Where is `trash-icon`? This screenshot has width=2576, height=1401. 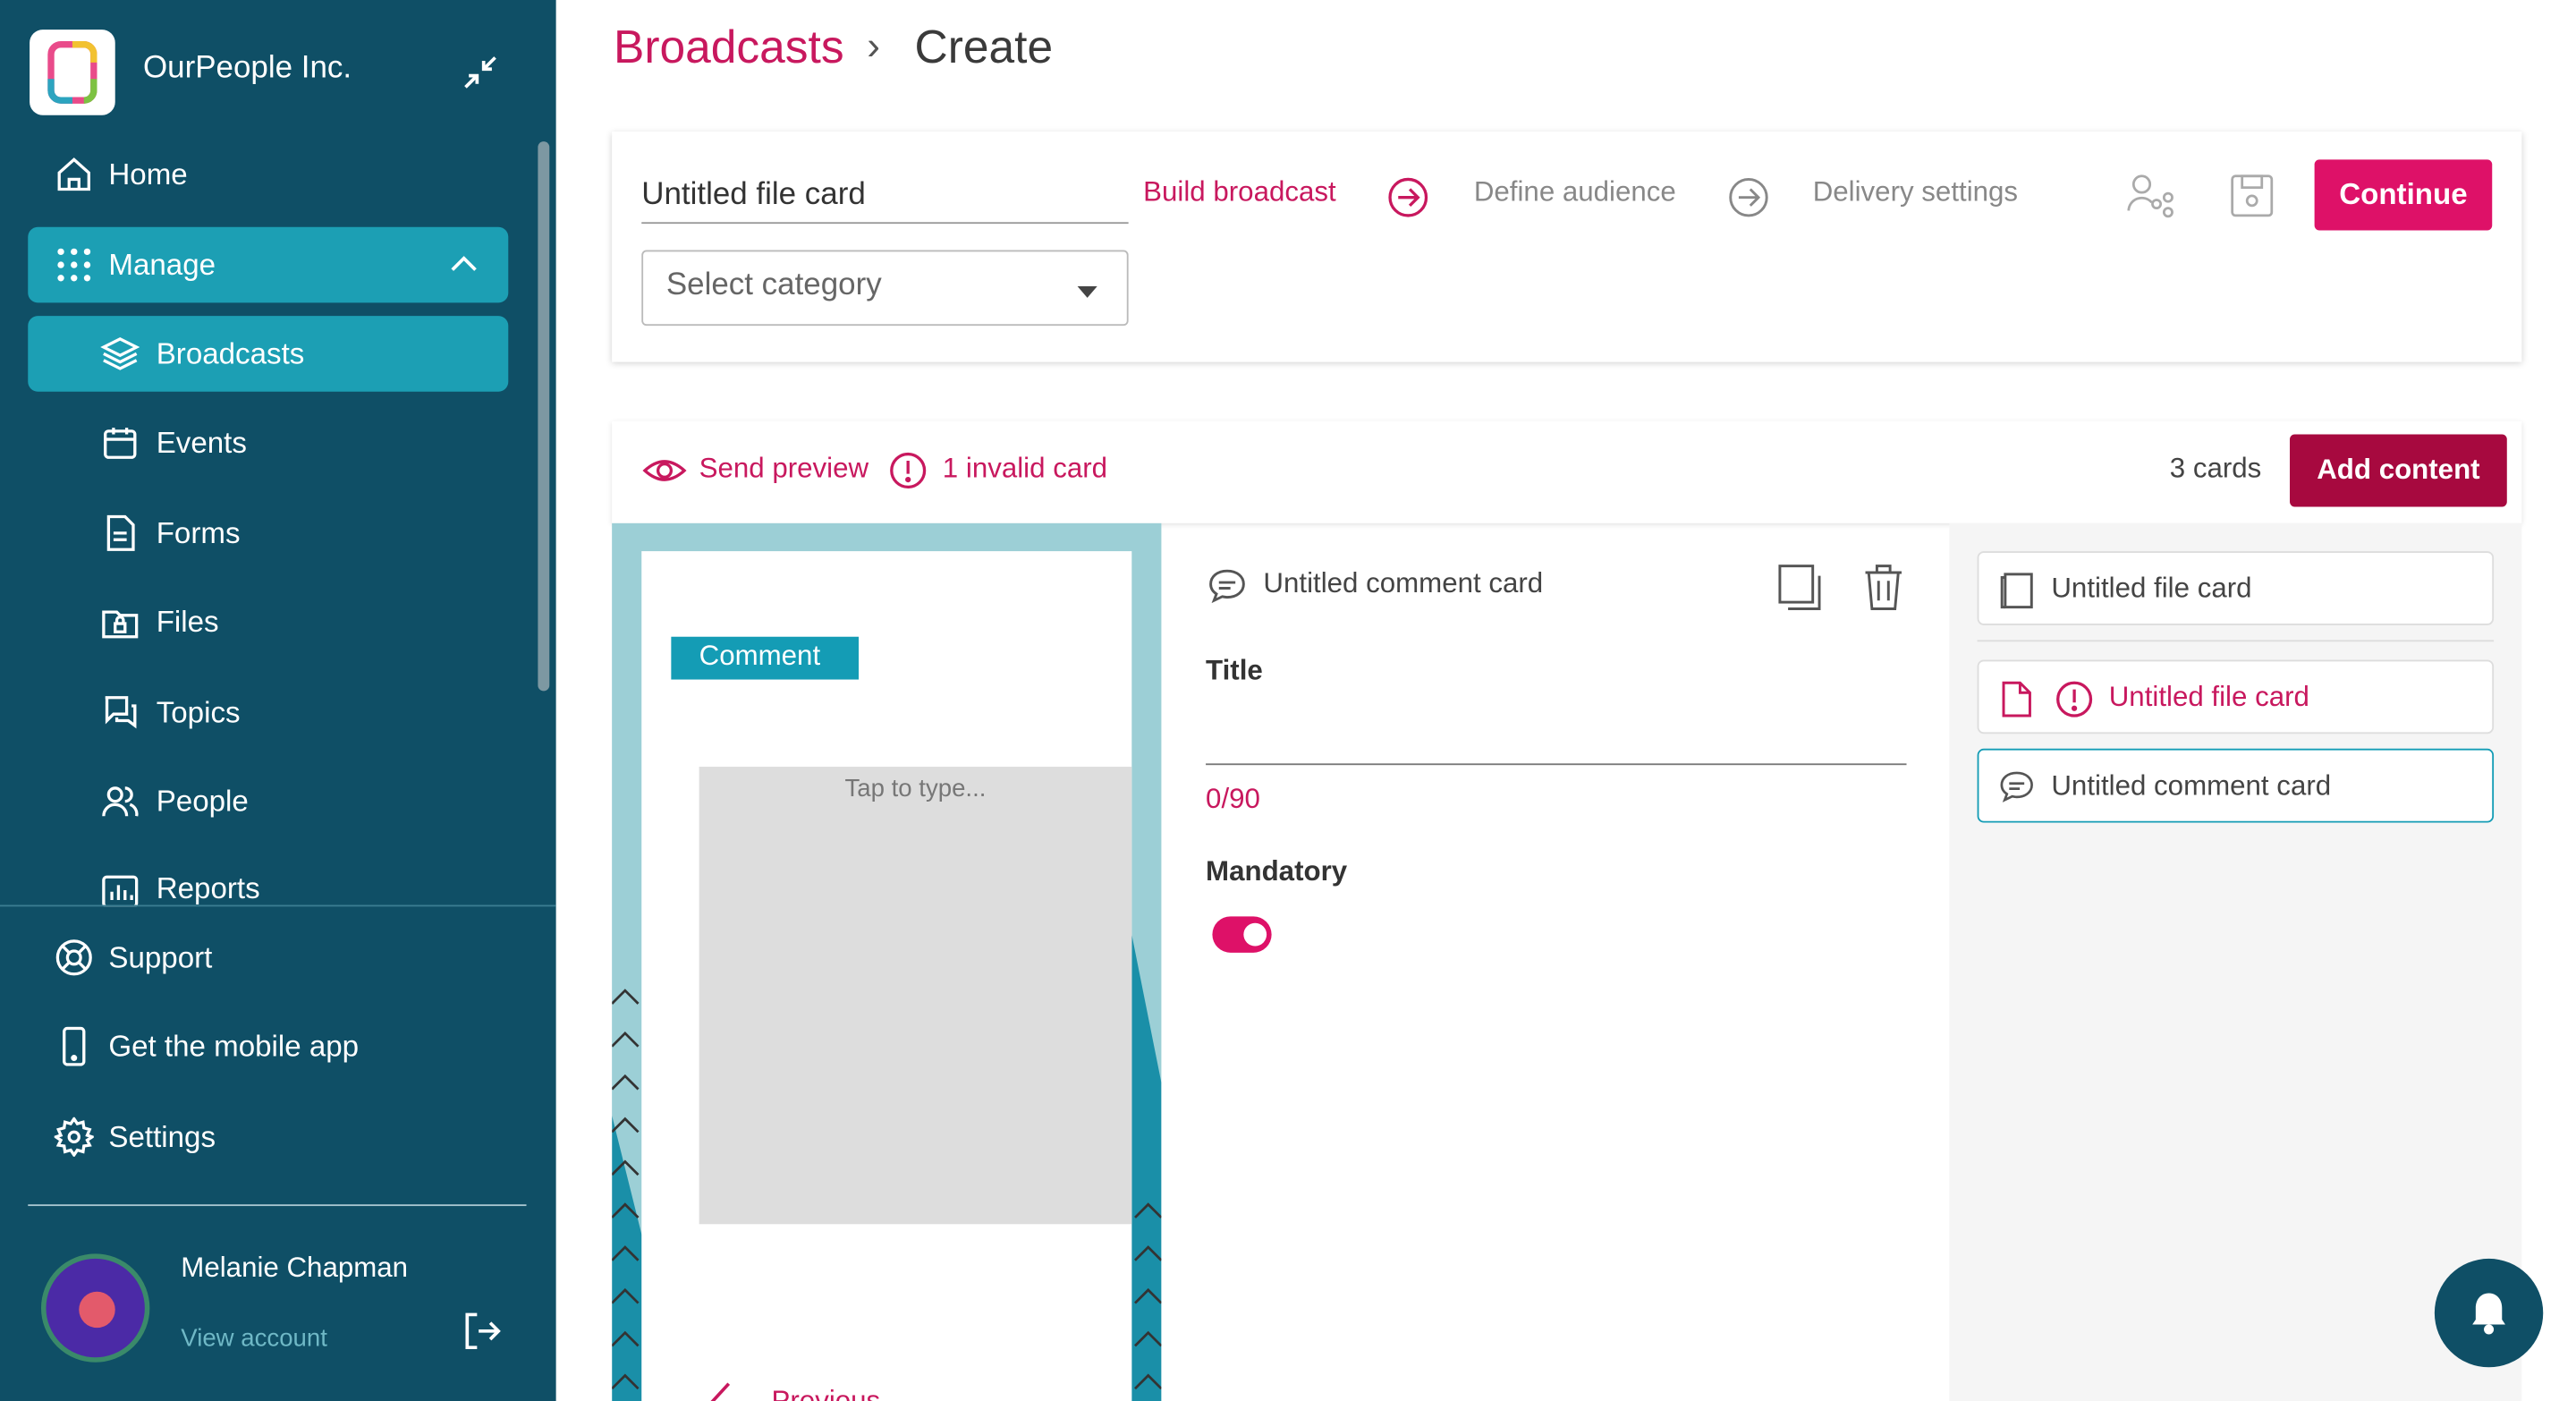 trash-icon is located at coordinates (1883, 587).